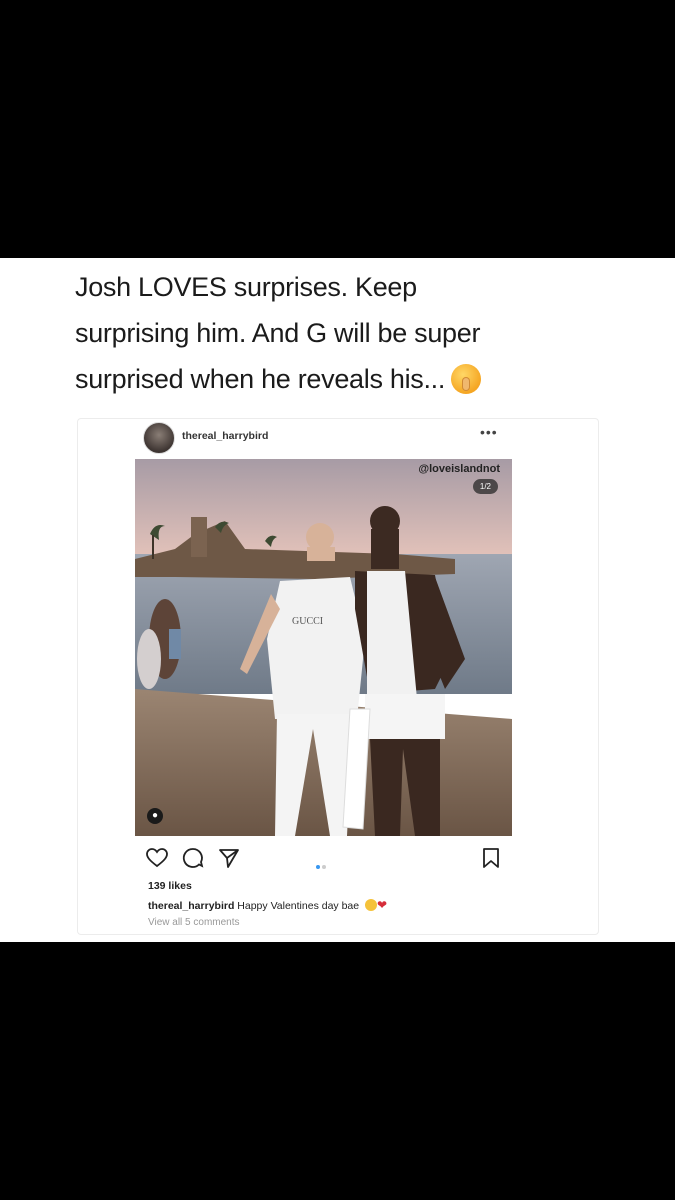 The image size is (675, 1200). I want to click on action-bar, so click(325, 859).